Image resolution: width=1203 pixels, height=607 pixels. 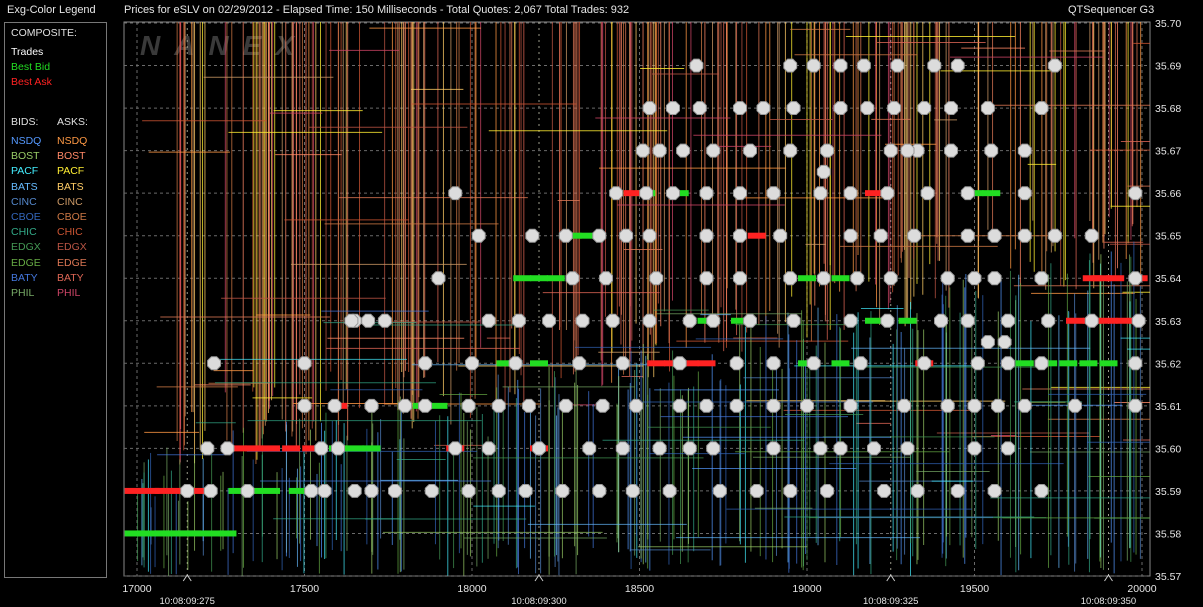 I want to click on y-tick-label: 35.70, so click(x=1168, y=24).